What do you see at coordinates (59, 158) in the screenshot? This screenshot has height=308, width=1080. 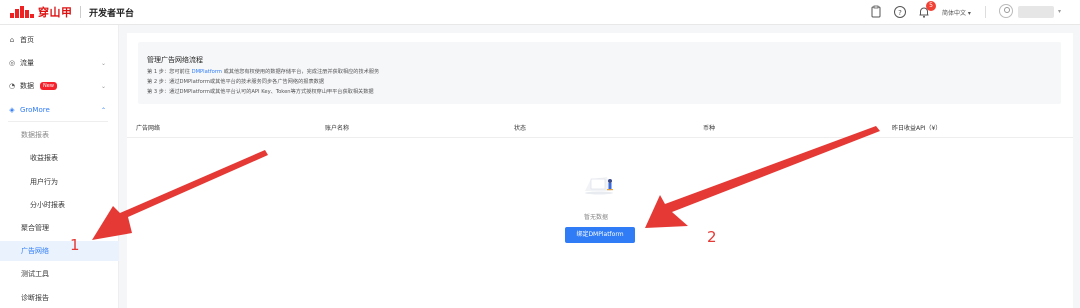 I see `sidebar-item-revenue-report: 收益报表` at bounding box center [59, 158].